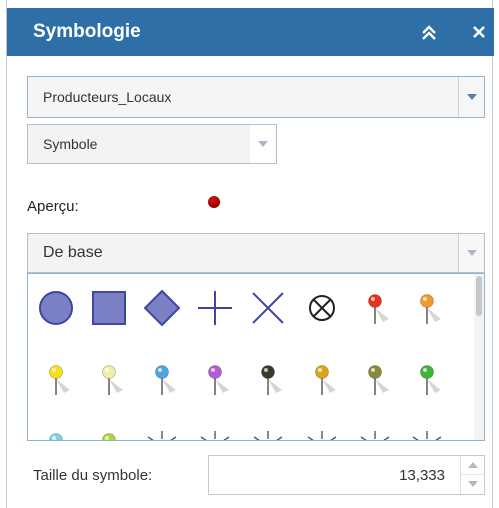 Image resolution: width=499 pixels, height=508 pixels. I want to click on symbol-type-value: Symbole, so click(70, 144).